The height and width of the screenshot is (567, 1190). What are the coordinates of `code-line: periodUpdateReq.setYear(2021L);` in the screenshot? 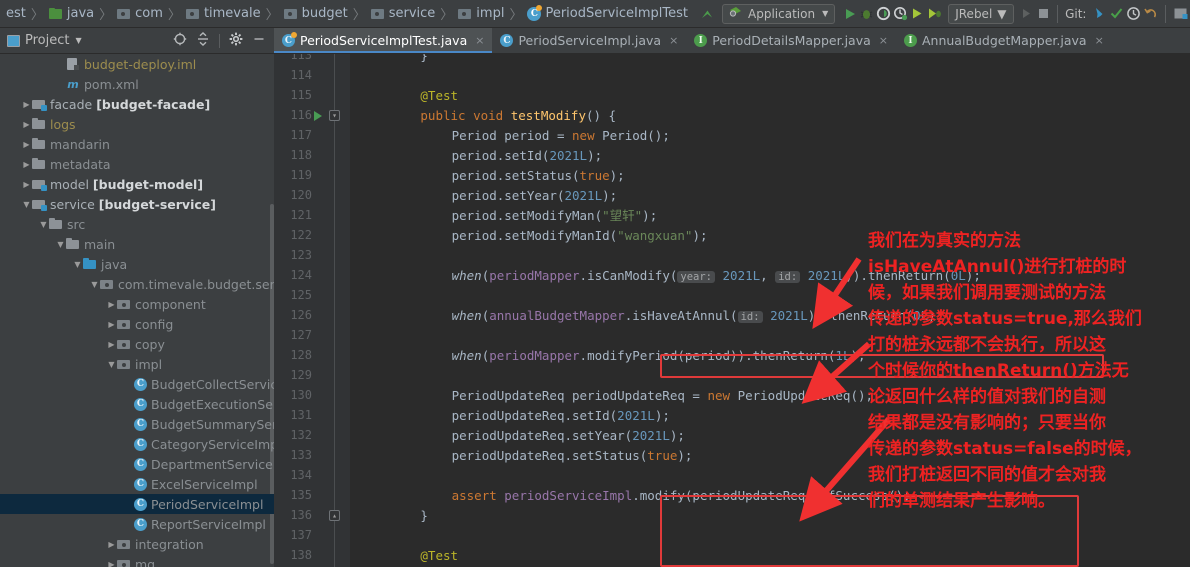 It's located at (521, 436).